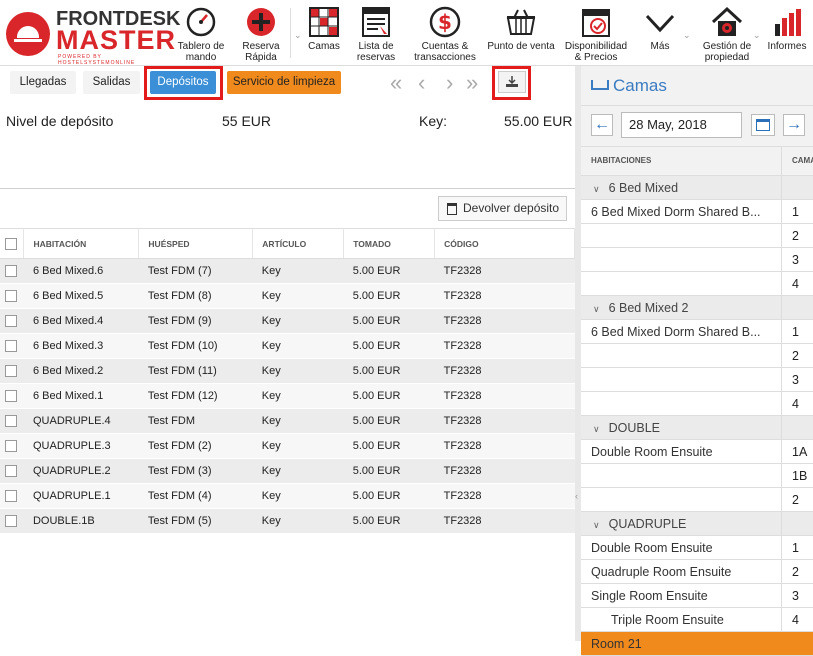 This screenshot has width=813, height=656. Describe the element at coordinates (660, 29) in the screenshot. I see `toolbar-more: Más` at that location.